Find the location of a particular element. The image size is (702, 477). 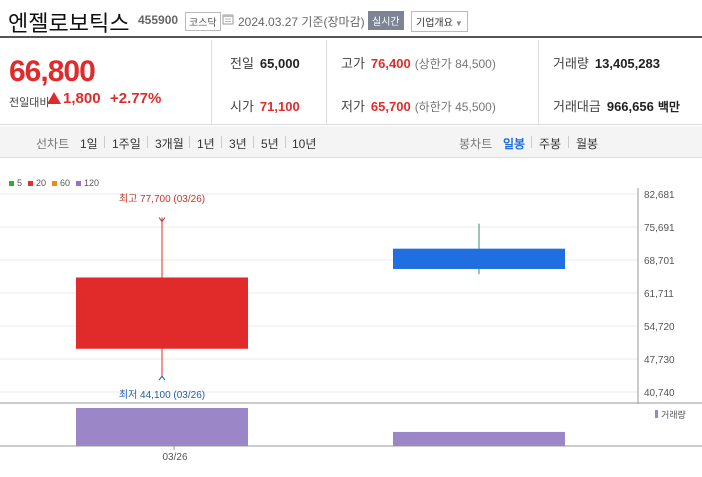

high-price: 고가 76,400 (상한가 84,500) is located at coordinates (418, 63).